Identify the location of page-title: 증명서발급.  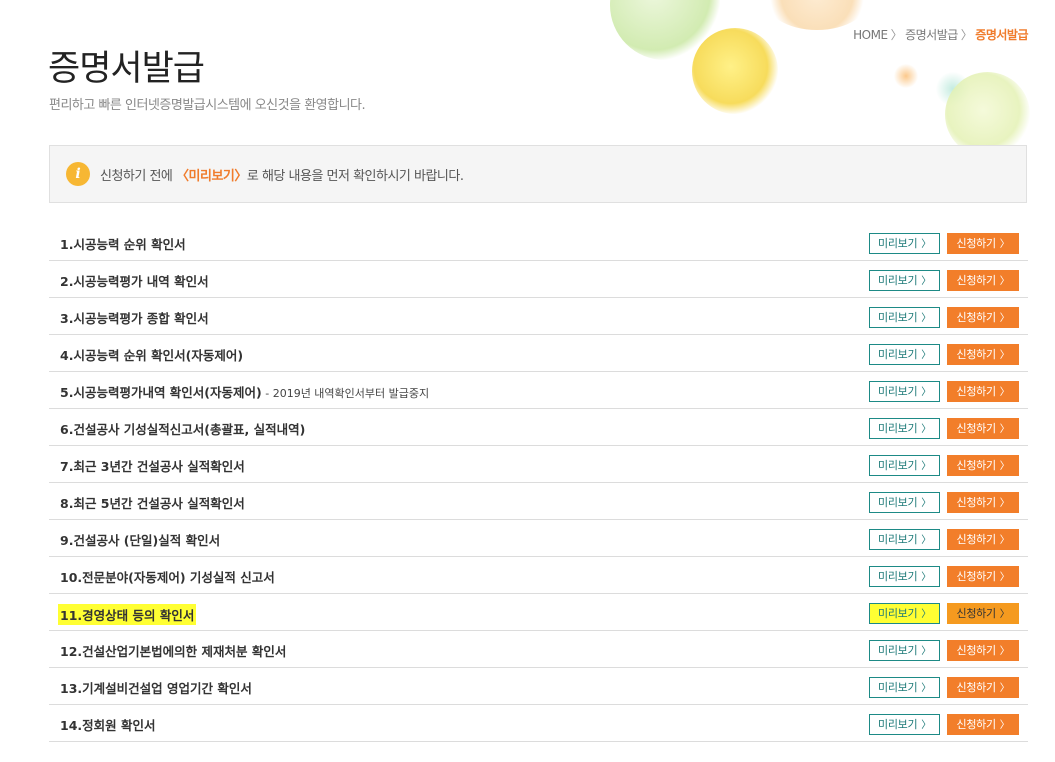
(126, 69).